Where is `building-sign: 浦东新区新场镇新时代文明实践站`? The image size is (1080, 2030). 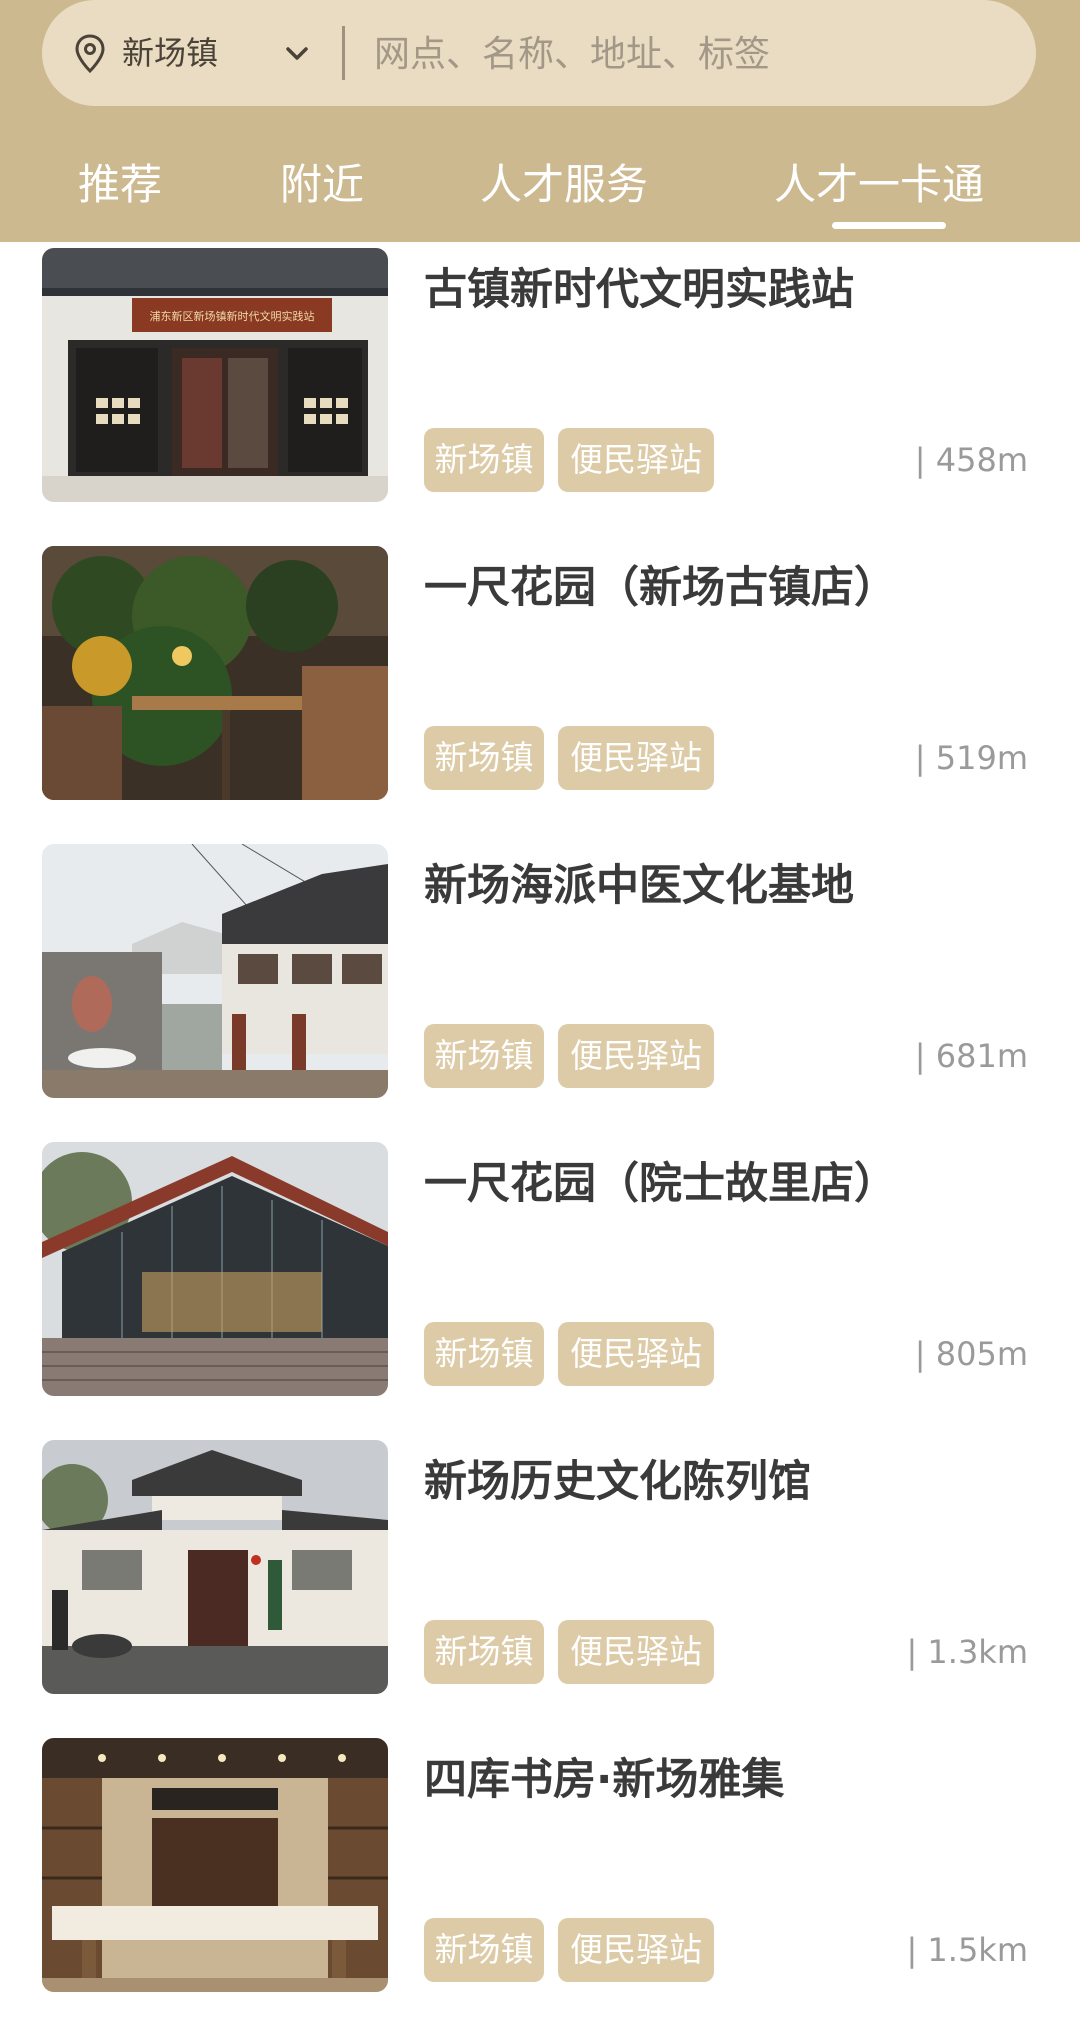
building-sign: 浦东新区新场镇新时代文明实践站 is located at coordinates (232, 316).